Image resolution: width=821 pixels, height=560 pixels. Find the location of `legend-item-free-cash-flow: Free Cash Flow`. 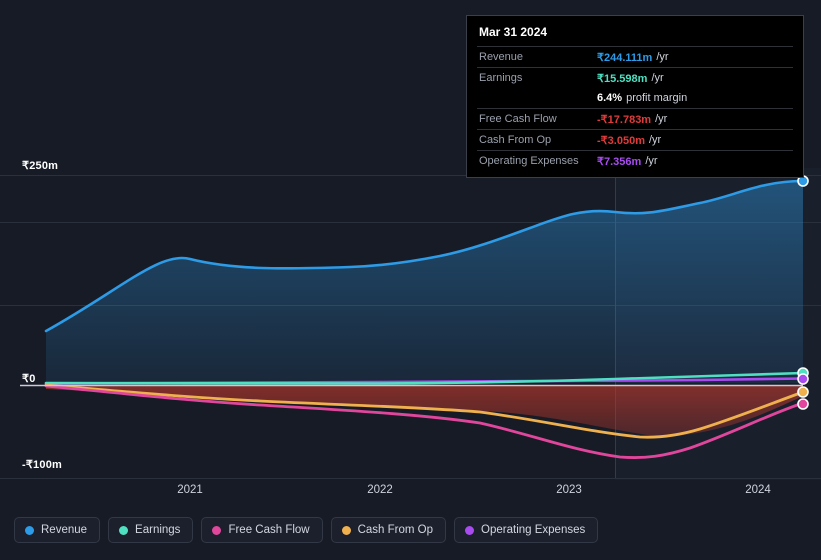

legend-item-free-cash-flow: Free Cash Flow is located at coordinates (262, 530).